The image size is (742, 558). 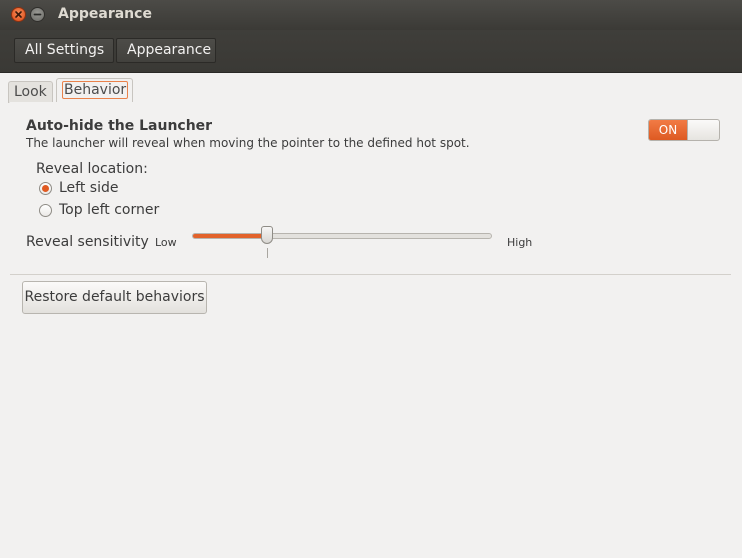 What do you see at coordinates (105, 14) in the screenshot?
I see `window-title: Appearance` at bounding box center [105, 14].